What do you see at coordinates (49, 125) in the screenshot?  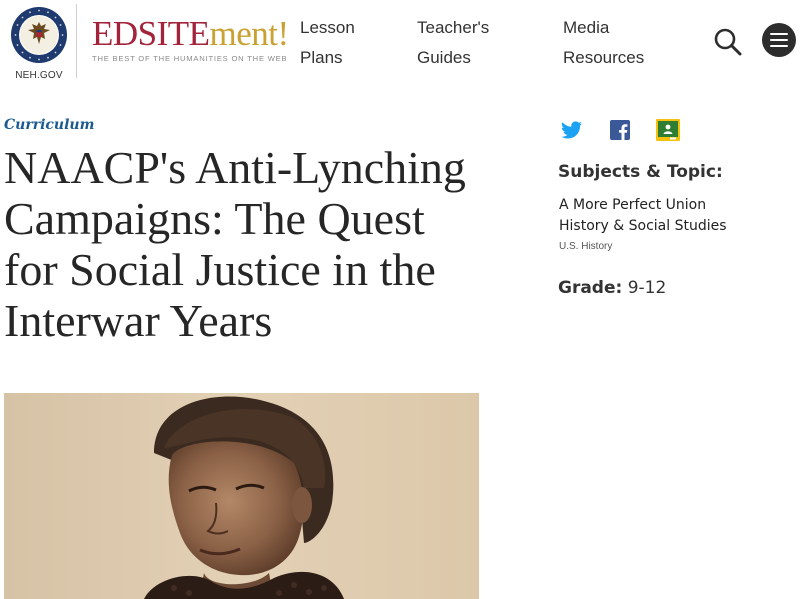 I see `curriculum-link: Curriculum` at bounding box center [49, 125].